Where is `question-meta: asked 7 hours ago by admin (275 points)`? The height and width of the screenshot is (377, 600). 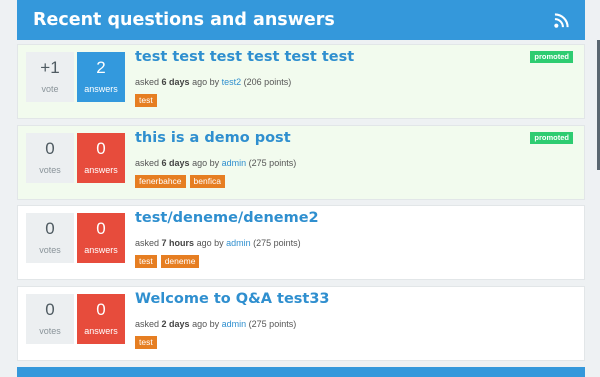
question-meta: asked 7 hours ago by admin (275 points) is located at coordinates (218, 243).